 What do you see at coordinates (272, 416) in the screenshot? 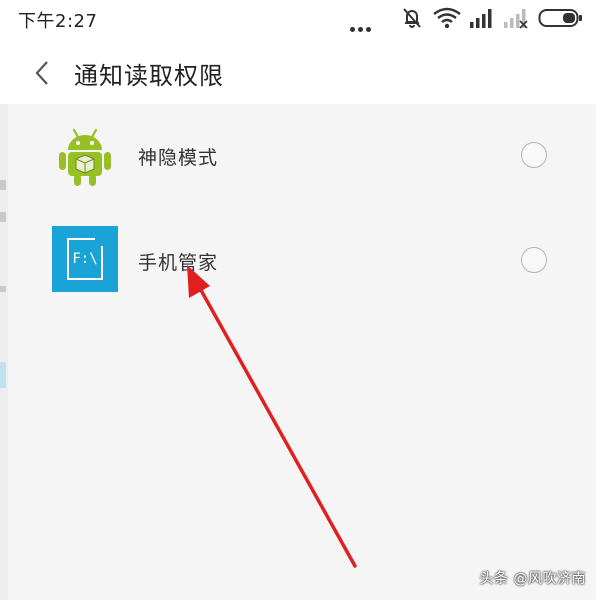
I see `red-annotation-arrow` at bounding box center [272, 416].